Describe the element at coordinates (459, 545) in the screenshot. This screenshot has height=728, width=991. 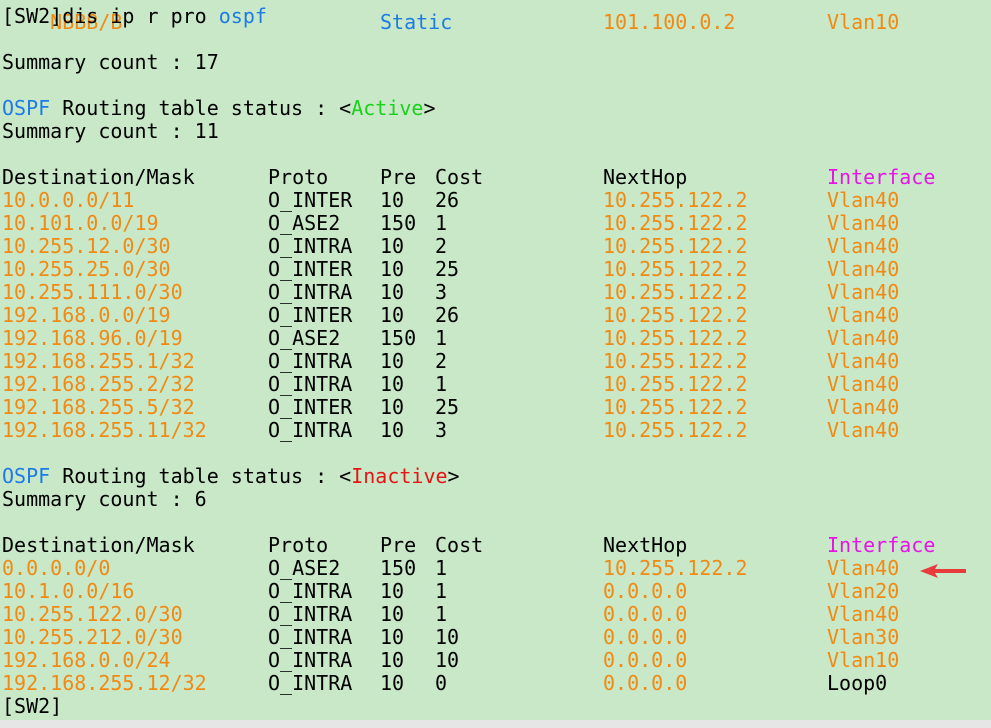
I see `header-cost: Cost` at that location.